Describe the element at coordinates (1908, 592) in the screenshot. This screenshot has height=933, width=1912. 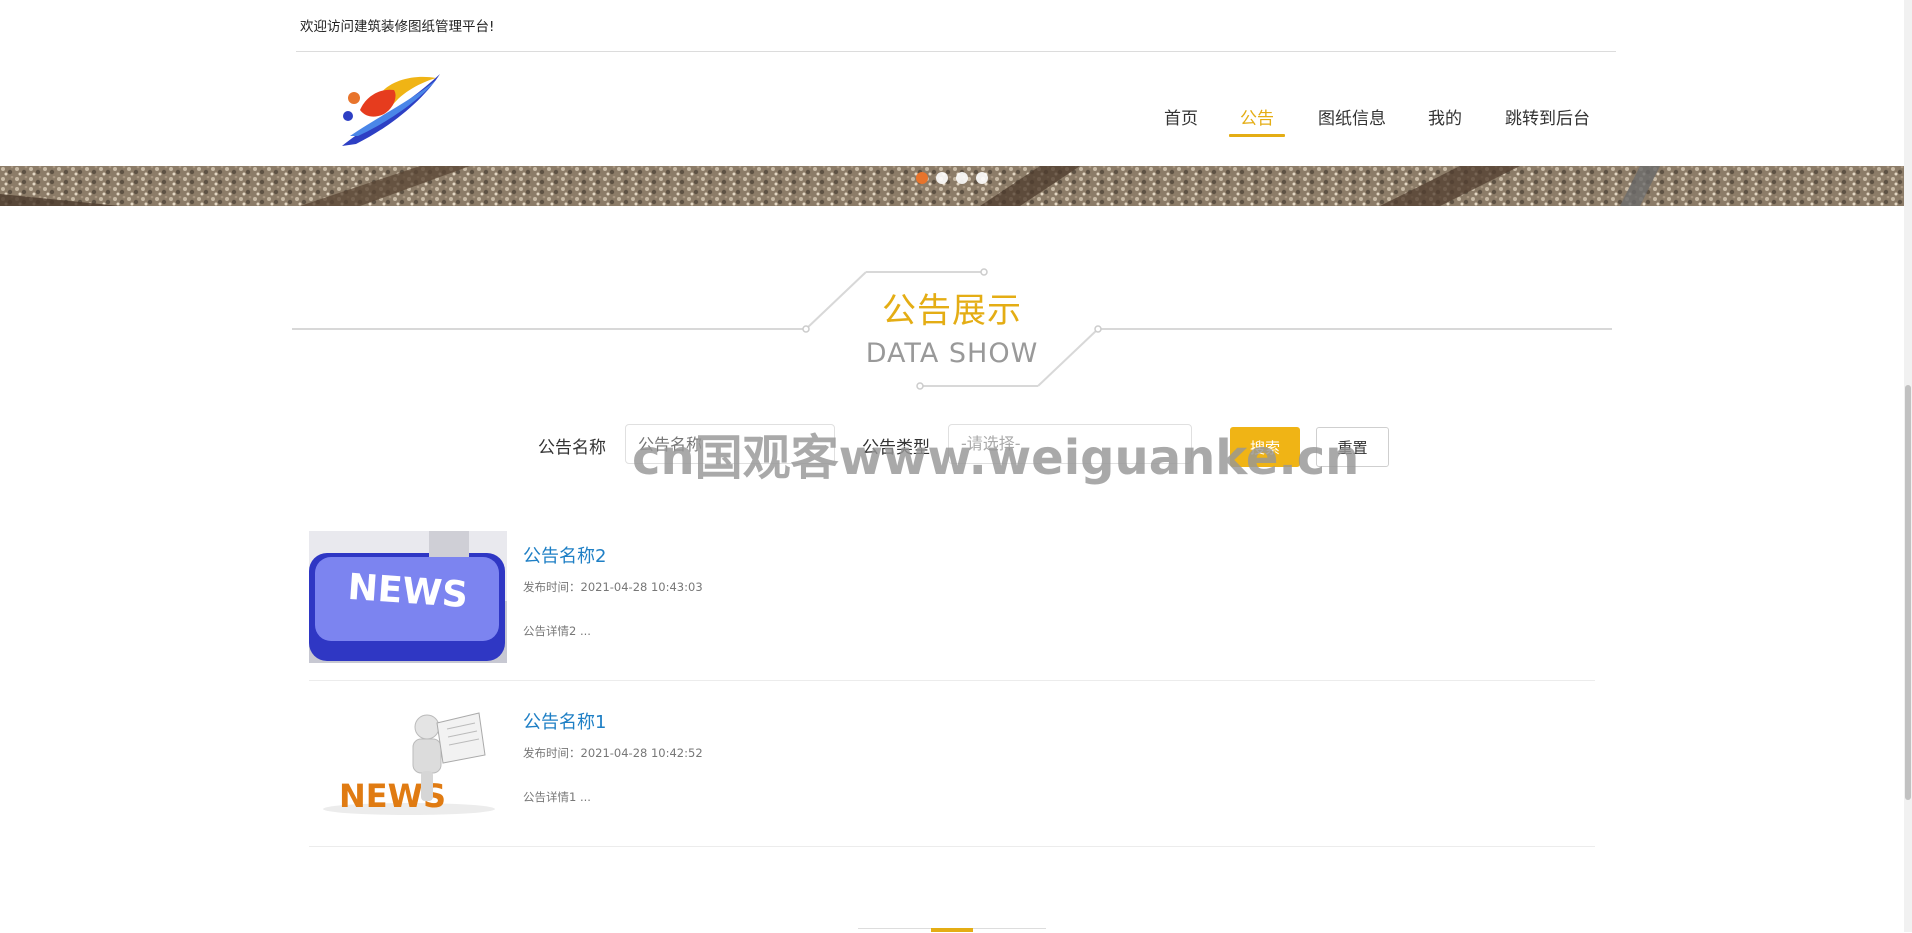
I see `scrollbar-thumb` at that location.